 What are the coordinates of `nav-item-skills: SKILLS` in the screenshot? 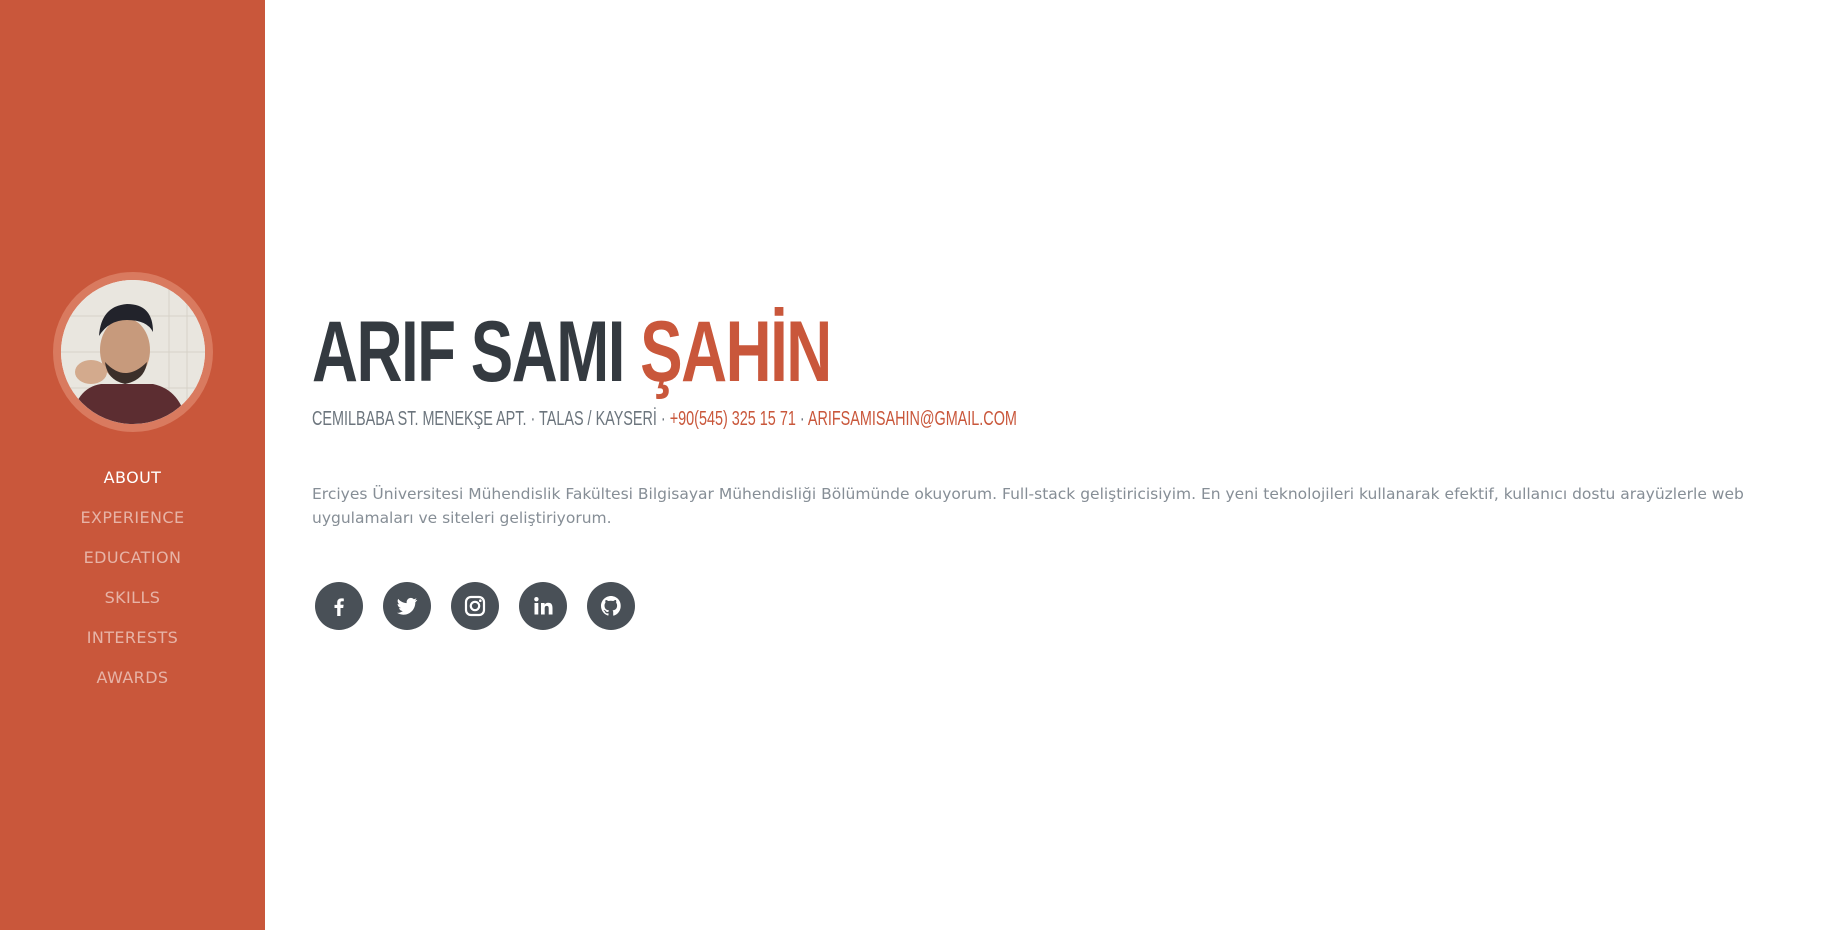 It's located at (132, 598).